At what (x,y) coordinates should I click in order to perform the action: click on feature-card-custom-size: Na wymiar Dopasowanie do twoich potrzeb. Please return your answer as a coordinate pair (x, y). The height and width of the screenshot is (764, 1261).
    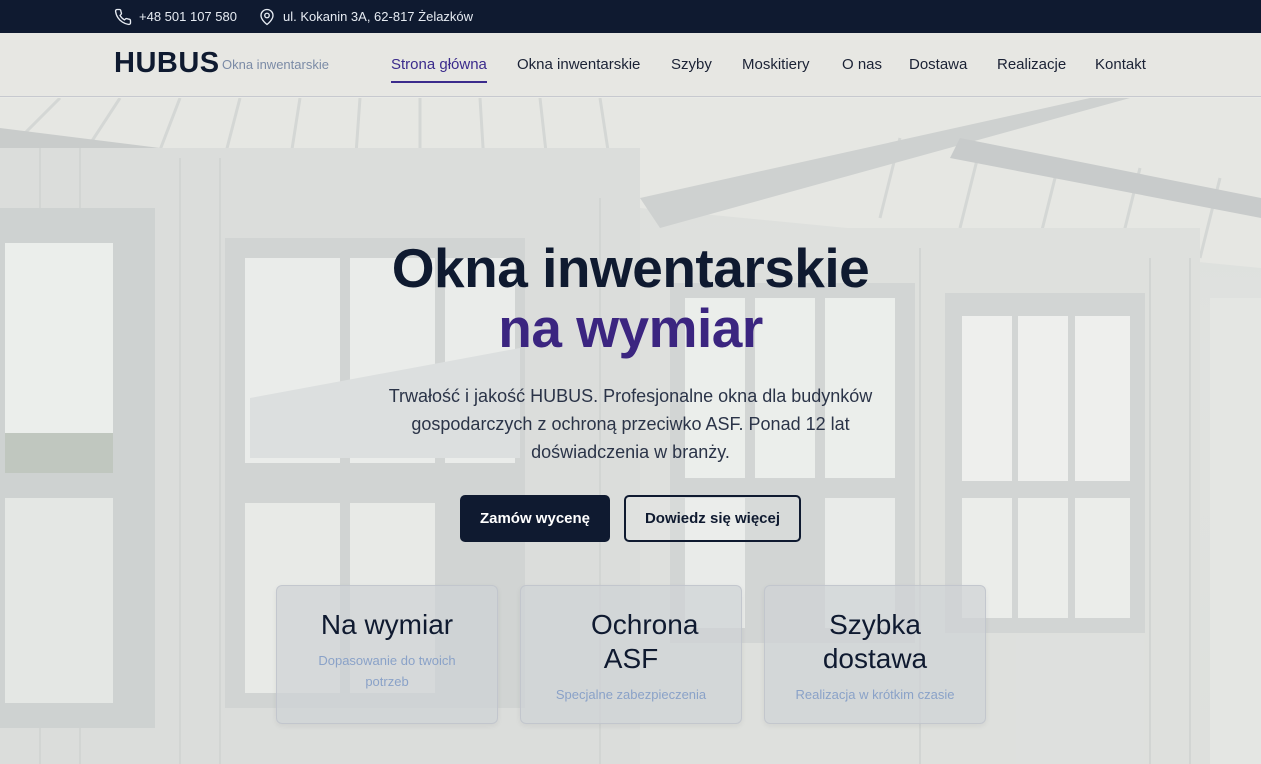
    Looking at the image, I should click on (387, 654).